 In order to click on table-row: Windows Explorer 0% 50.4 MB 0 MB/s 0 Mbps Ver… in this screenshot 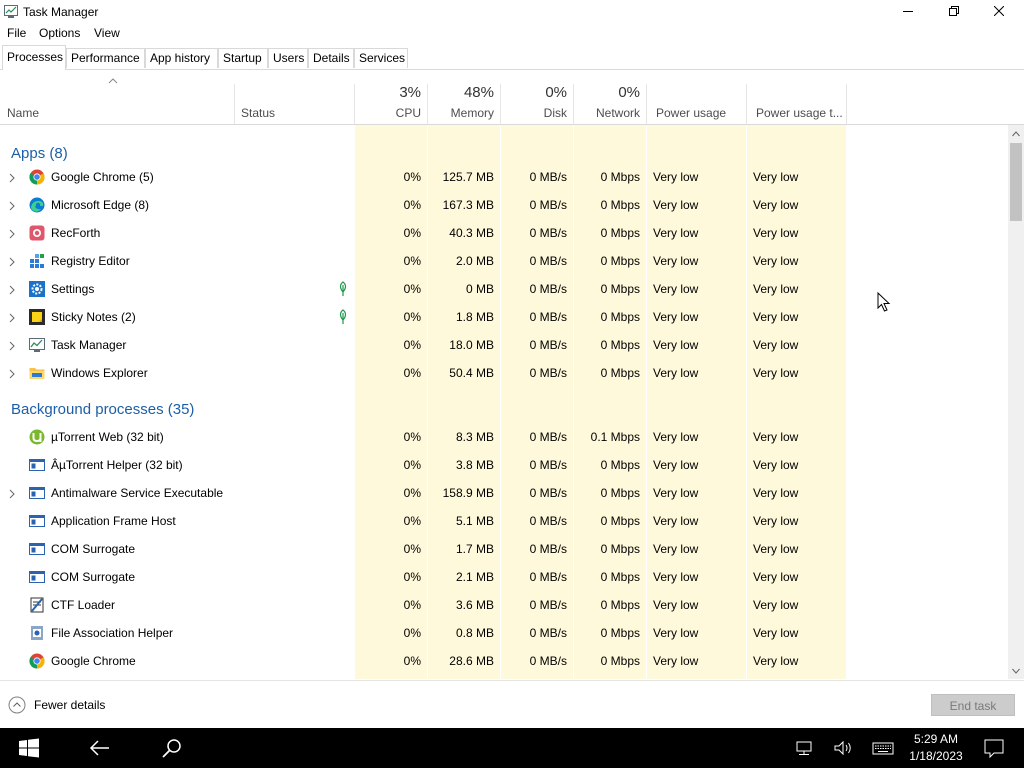, I will do `click(423, 373)`.